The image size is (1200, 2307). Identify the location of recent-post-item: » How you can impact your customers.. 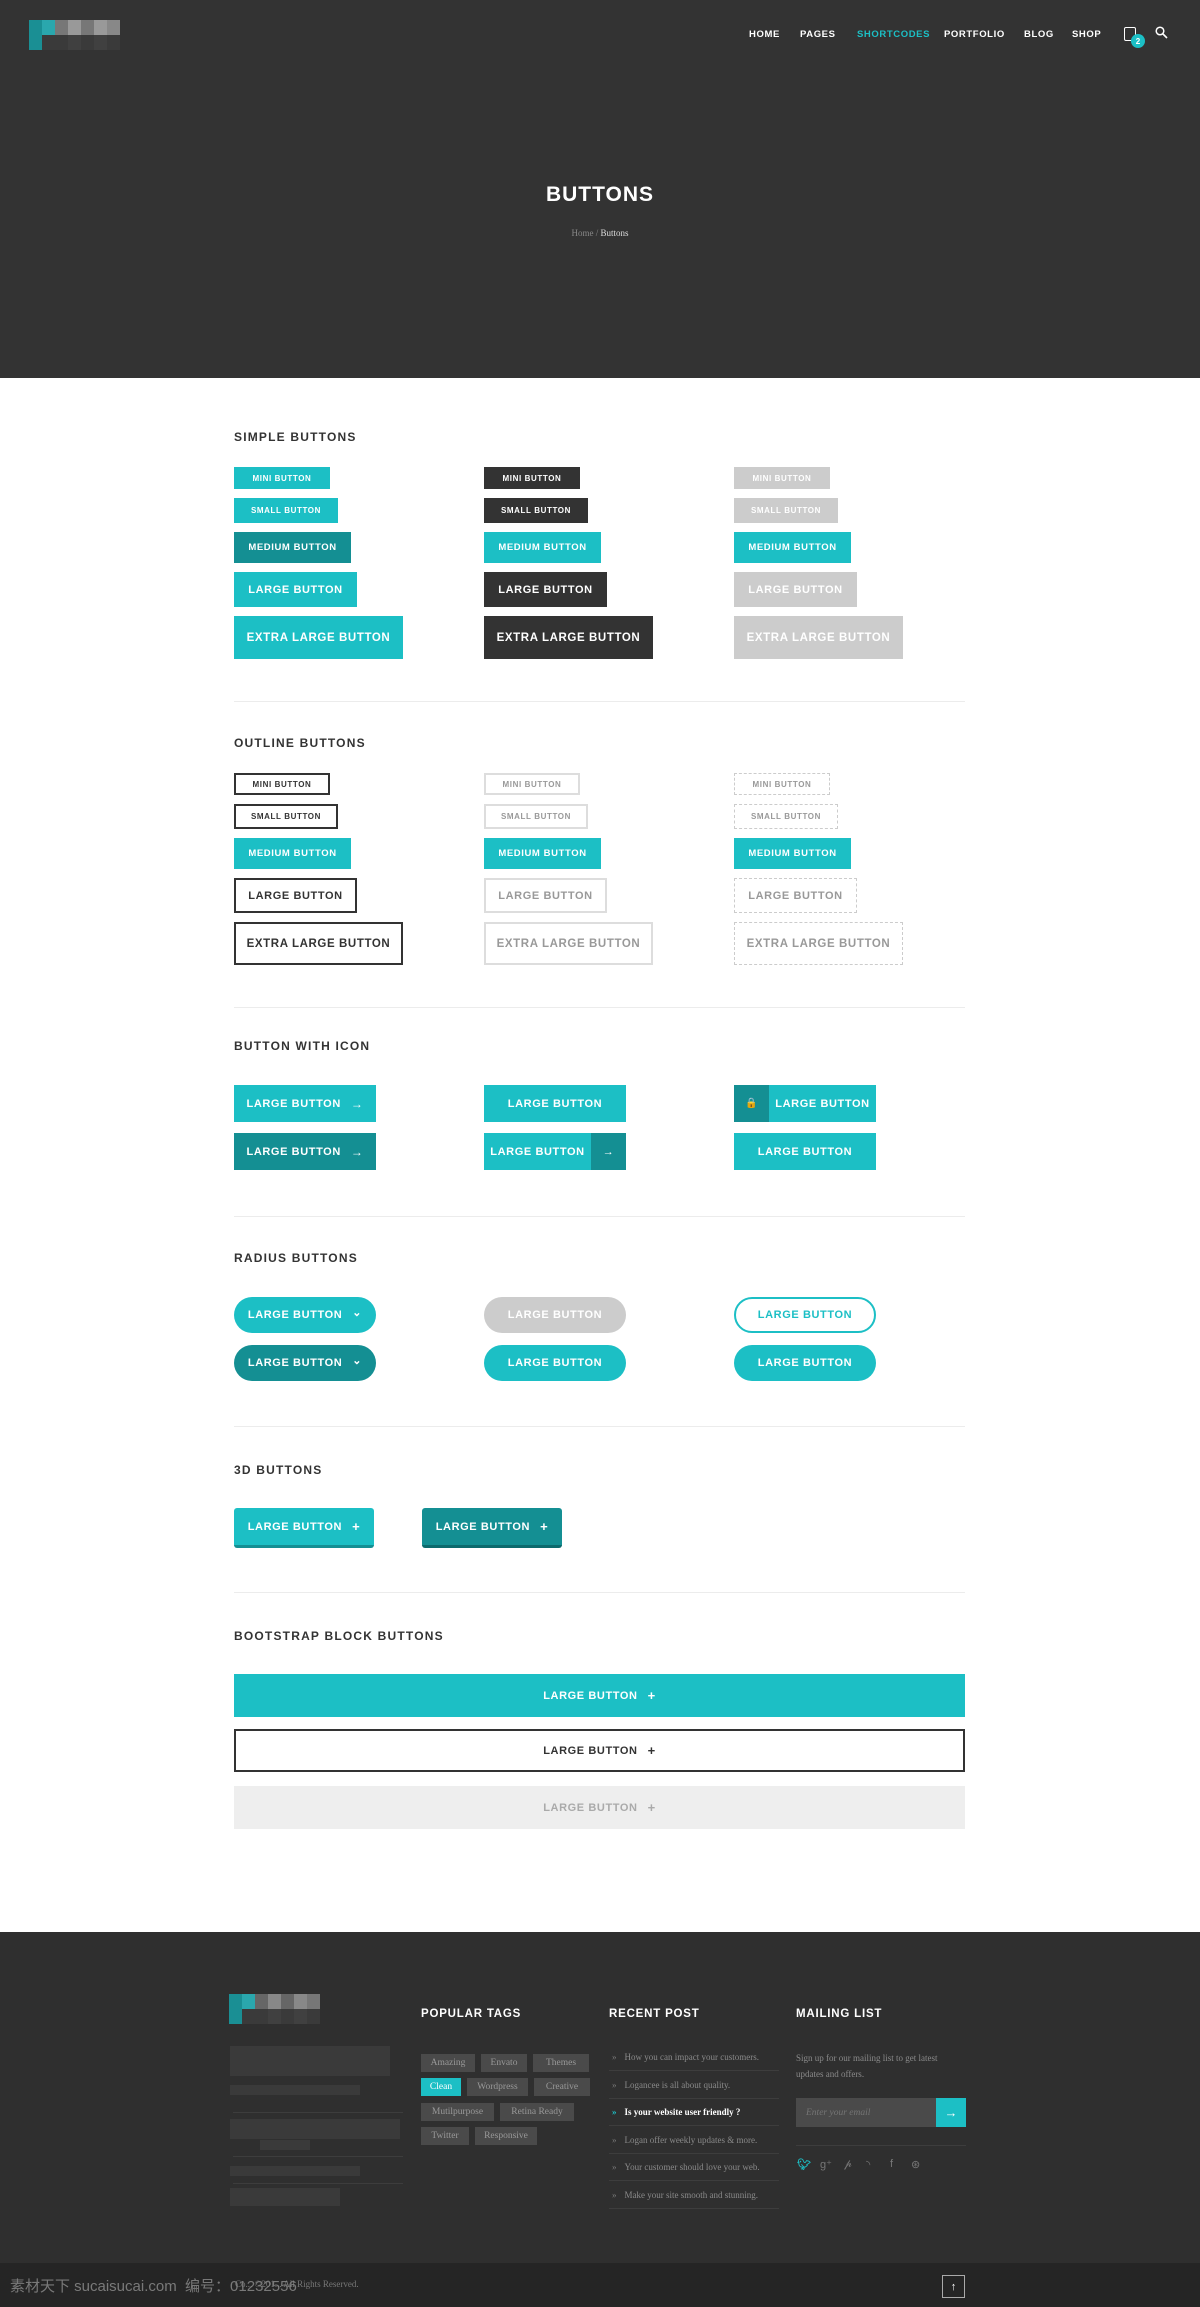
(694, 2057).